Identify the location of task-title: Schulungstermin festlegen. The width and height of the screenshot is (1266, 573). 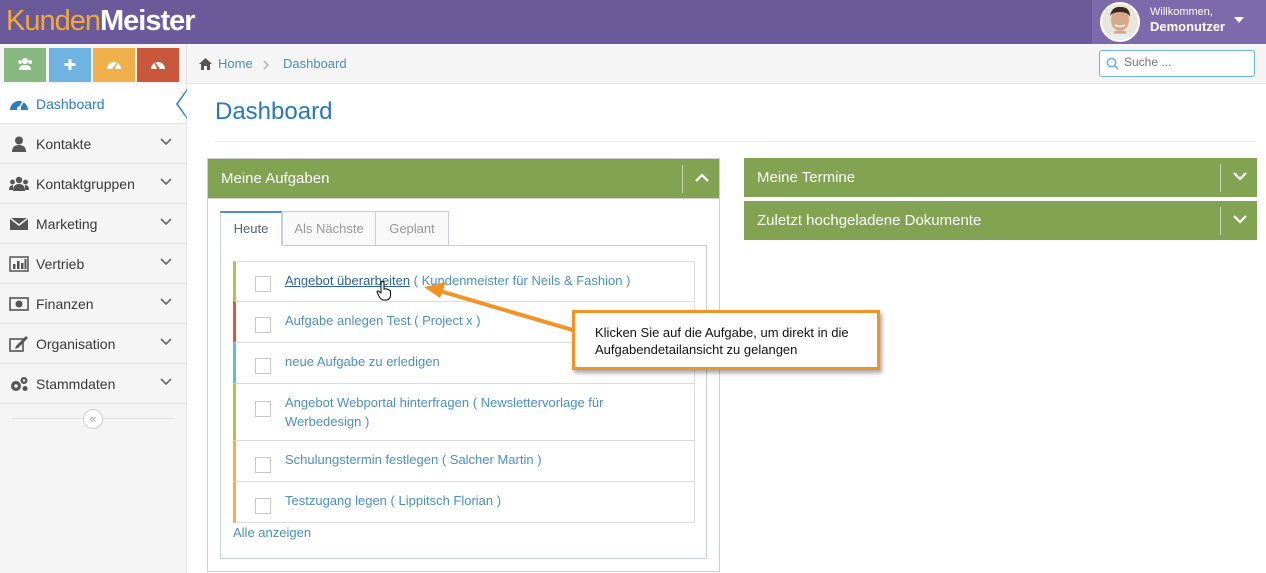
(362, 459).